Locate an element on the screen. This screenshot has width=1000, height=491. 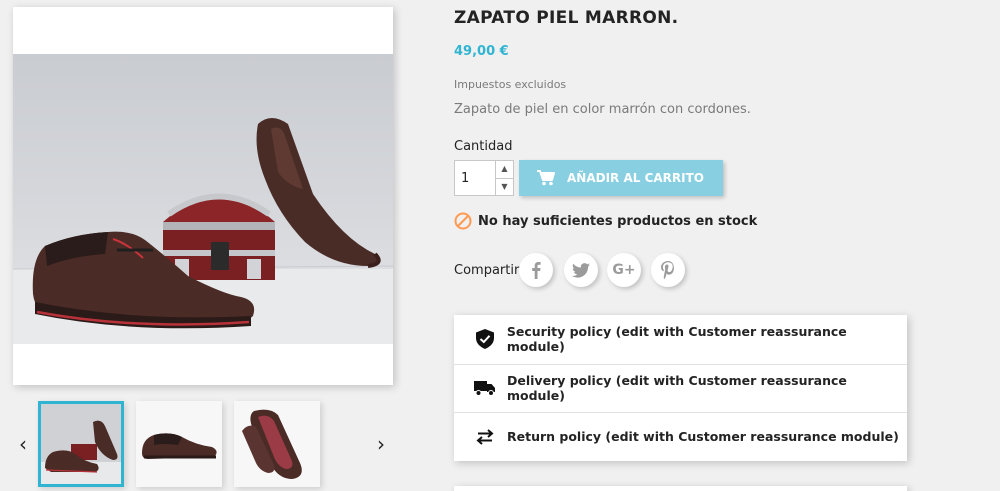
thumbnail-prev-arrow-icon: ‹ is located at coordinates (23, 444).